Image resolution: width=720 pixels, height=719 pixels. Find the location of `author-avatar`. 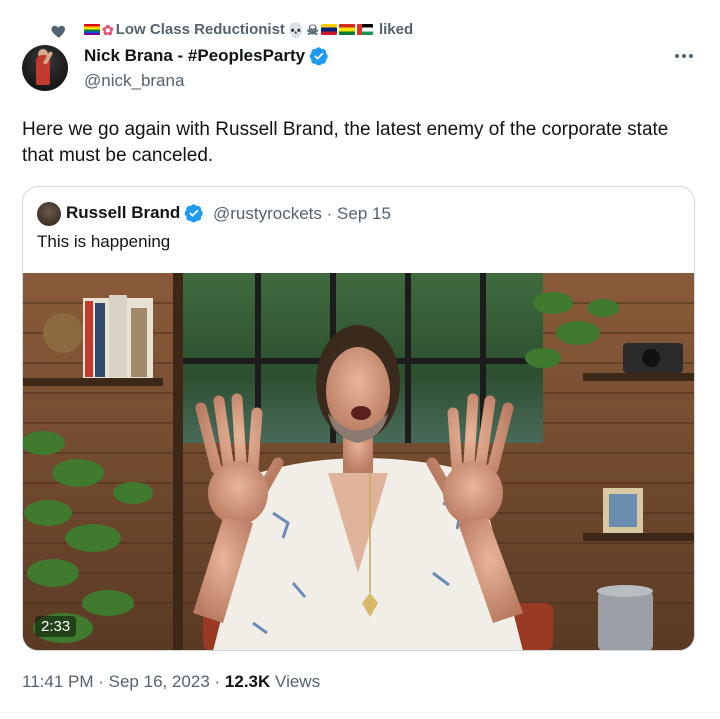

author-avatar is located at coordinates (45, 68).